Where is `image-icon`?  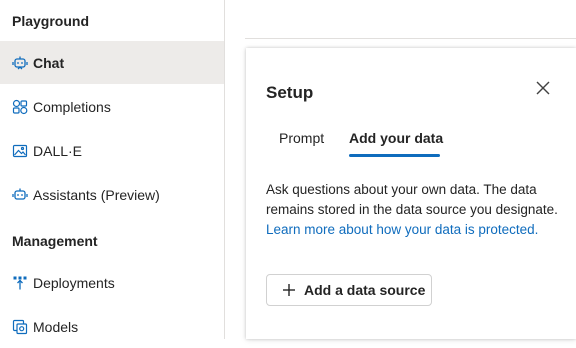 image-icon is located at coordinates (20, 151).